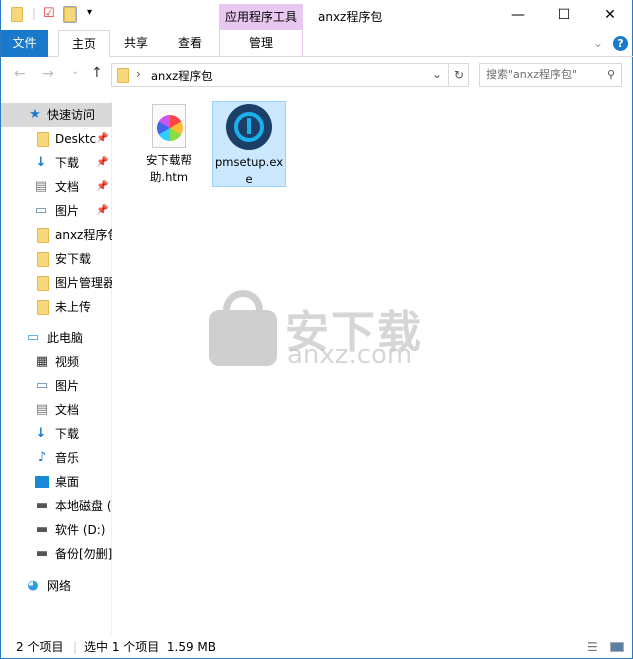 This screenshot has height=659, width=633. I want to click on close-button: ✕, so click(610, 15).